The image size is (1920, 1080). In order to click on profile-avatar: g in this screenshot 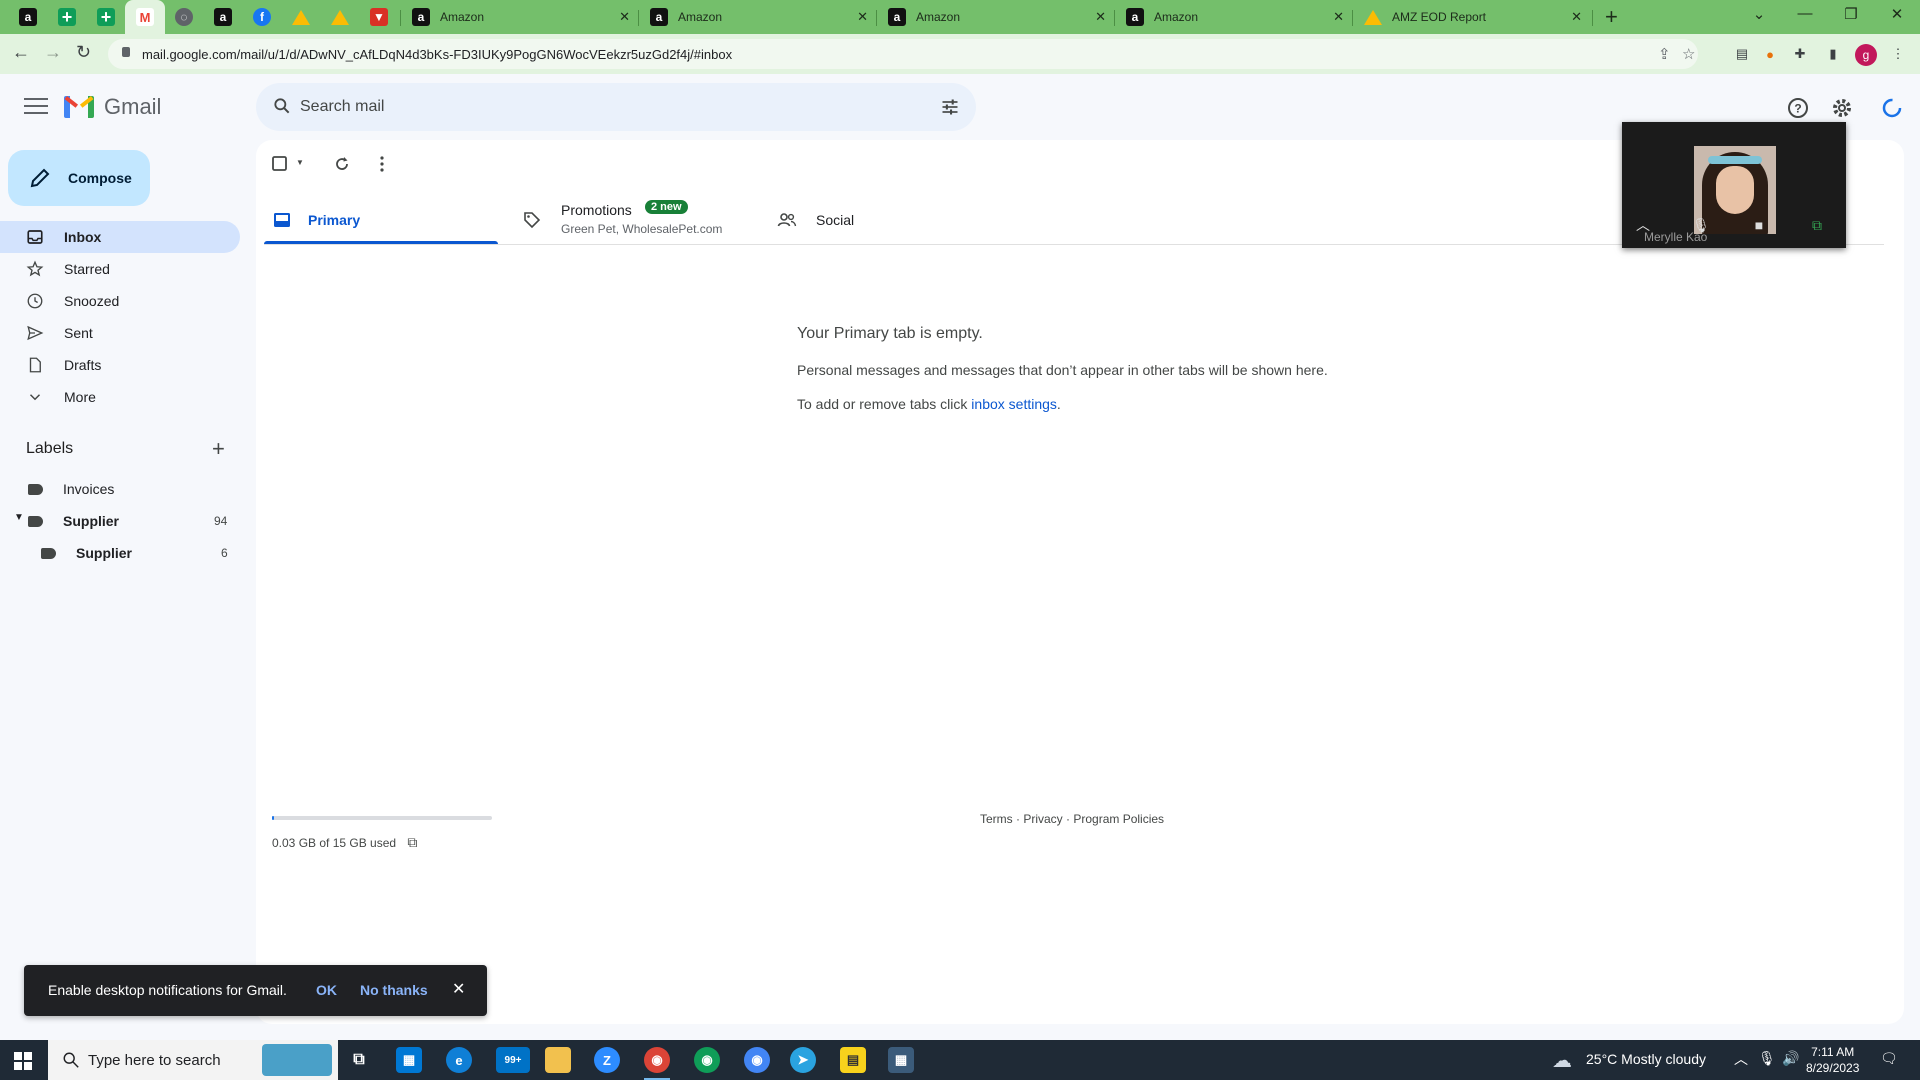, I will do `click(1866, 55)`.